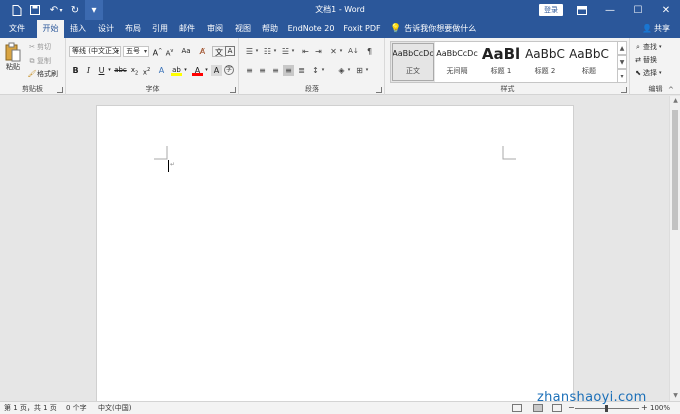 This screenshot has height=414, width=680. What do you see at coordinates (75, 70) in the screenshot?
I see `bold-icon: B` at bounding box center [75, 70].